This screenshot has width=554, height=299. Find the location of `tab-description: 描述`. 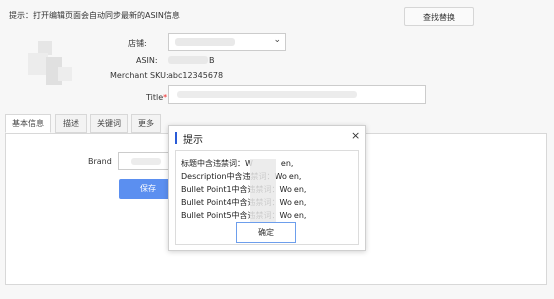

tab-description: 描述 is located at coordinates (71, 123).